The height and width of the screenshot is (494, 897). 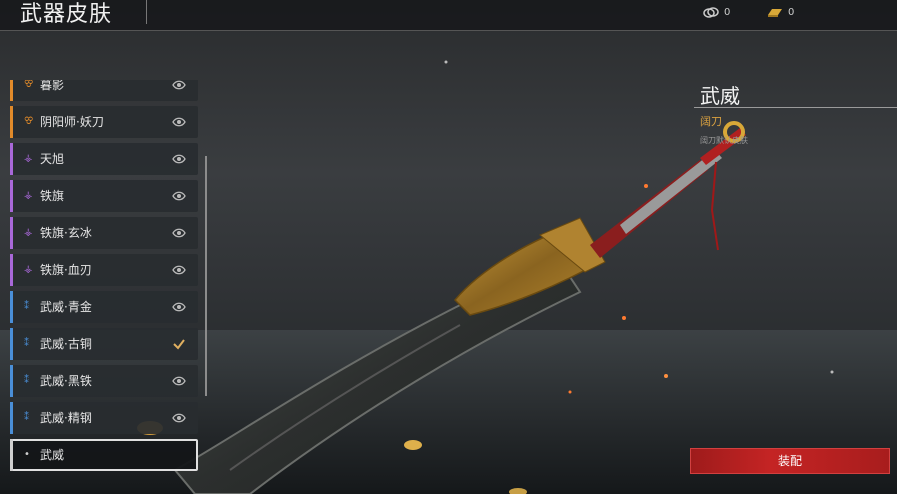 What do you see at coordinates (448, 15) in the screenshot?
I see `top-bar: 武器皮肤 0 0` at bounding box center [448, 15].